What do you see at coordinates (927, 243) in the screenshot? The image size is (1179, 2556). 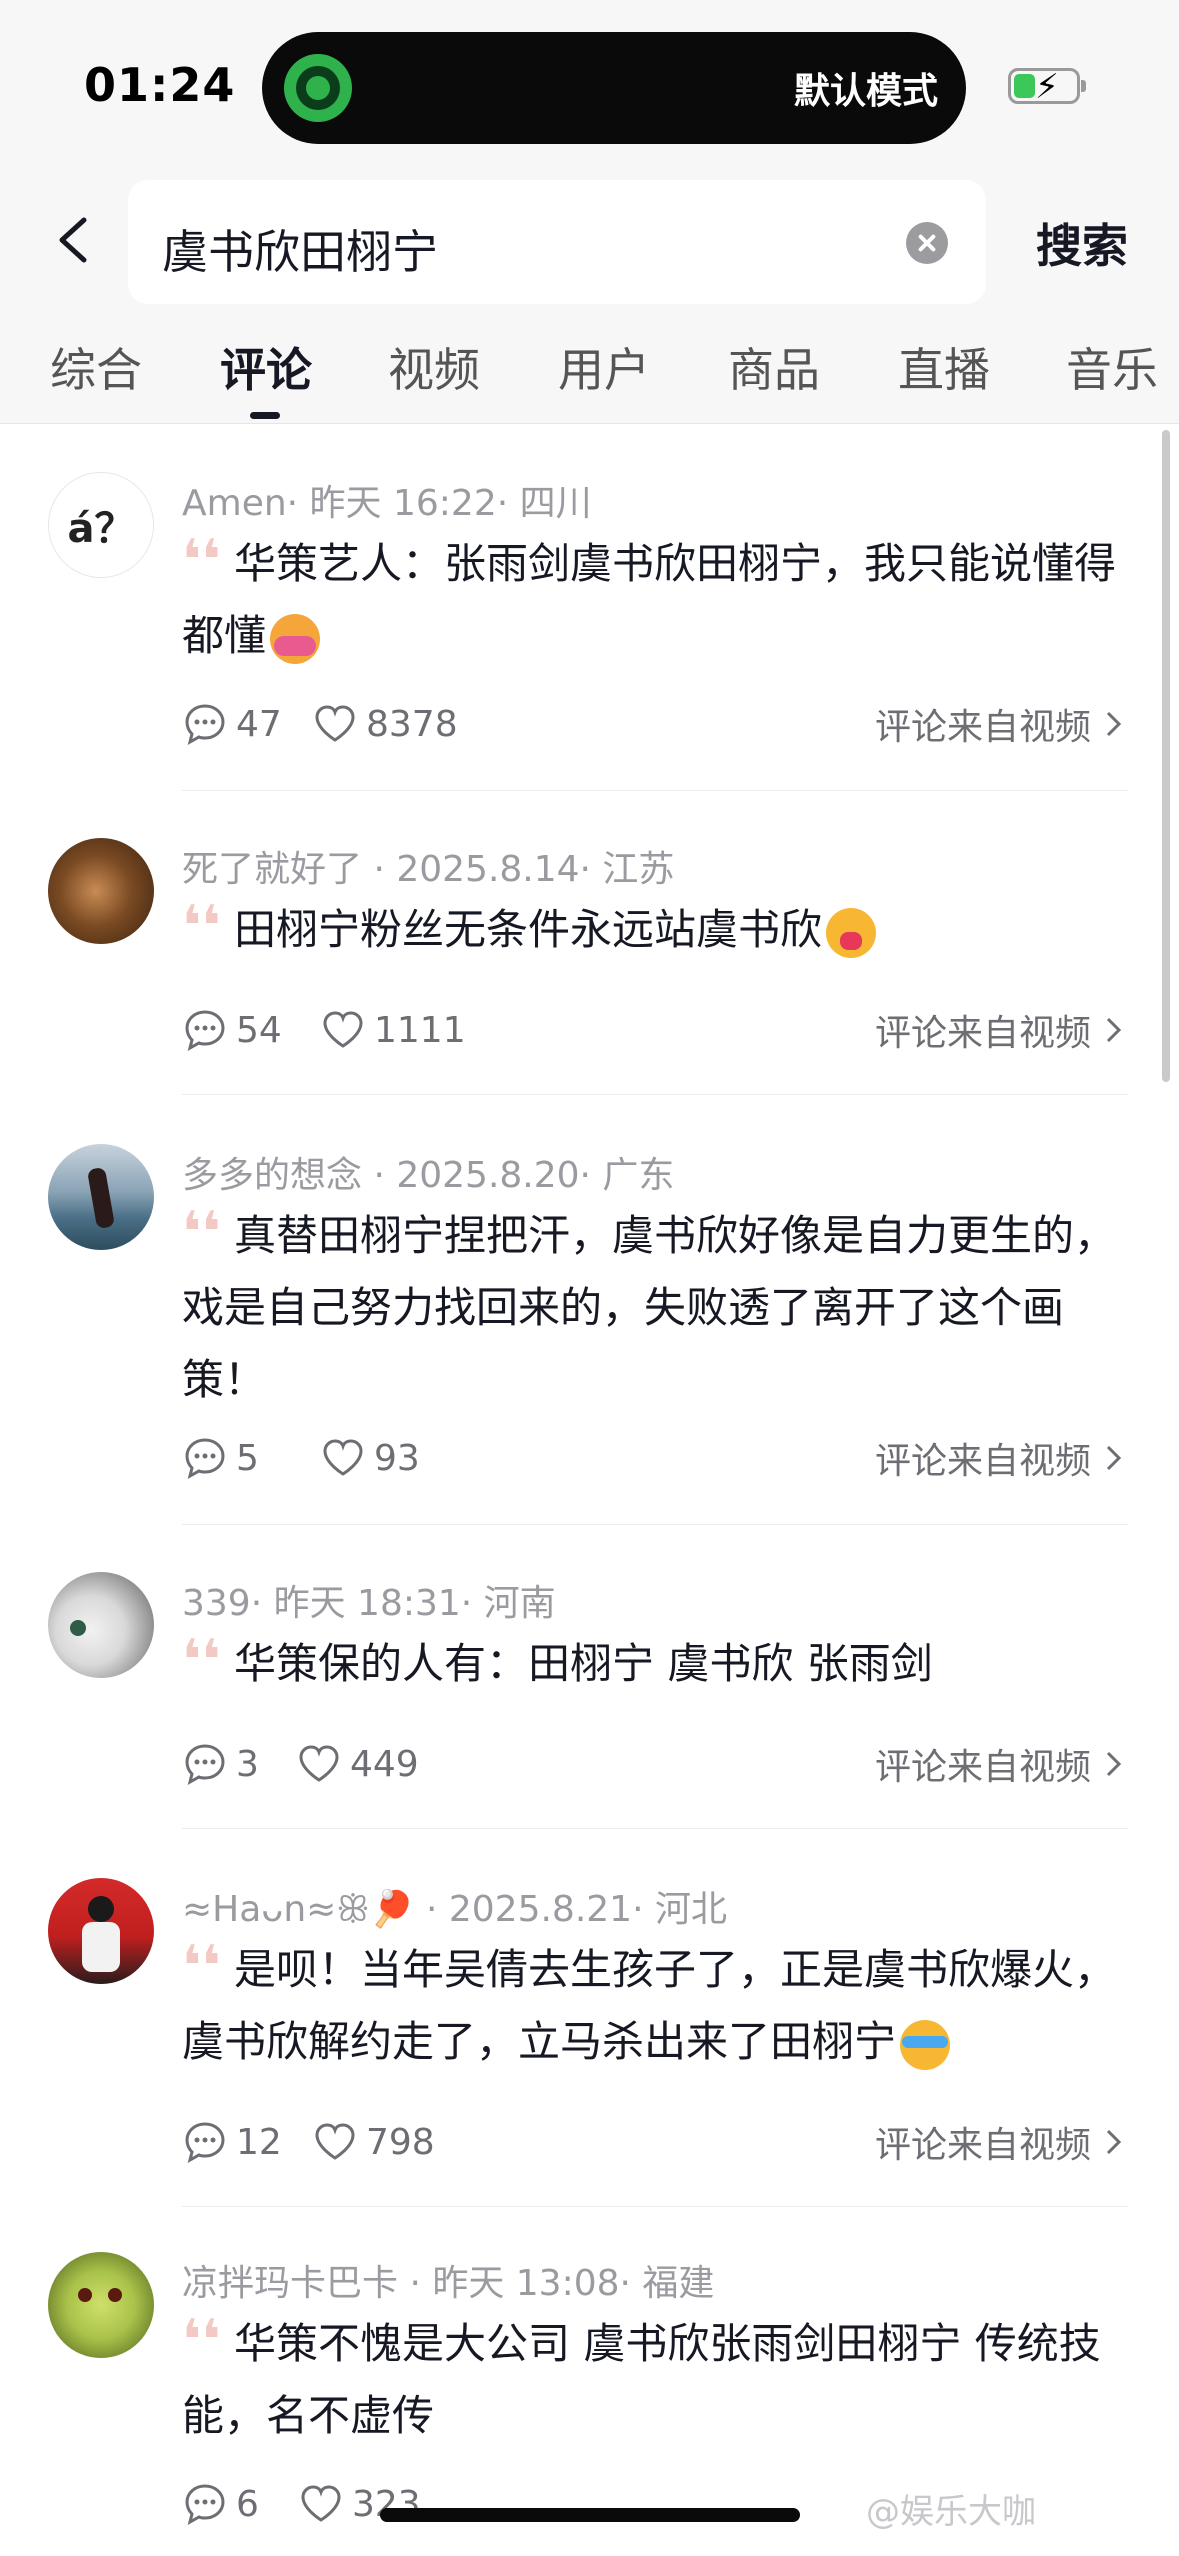 I see `clear-icon` at bounding box center [927, 243].